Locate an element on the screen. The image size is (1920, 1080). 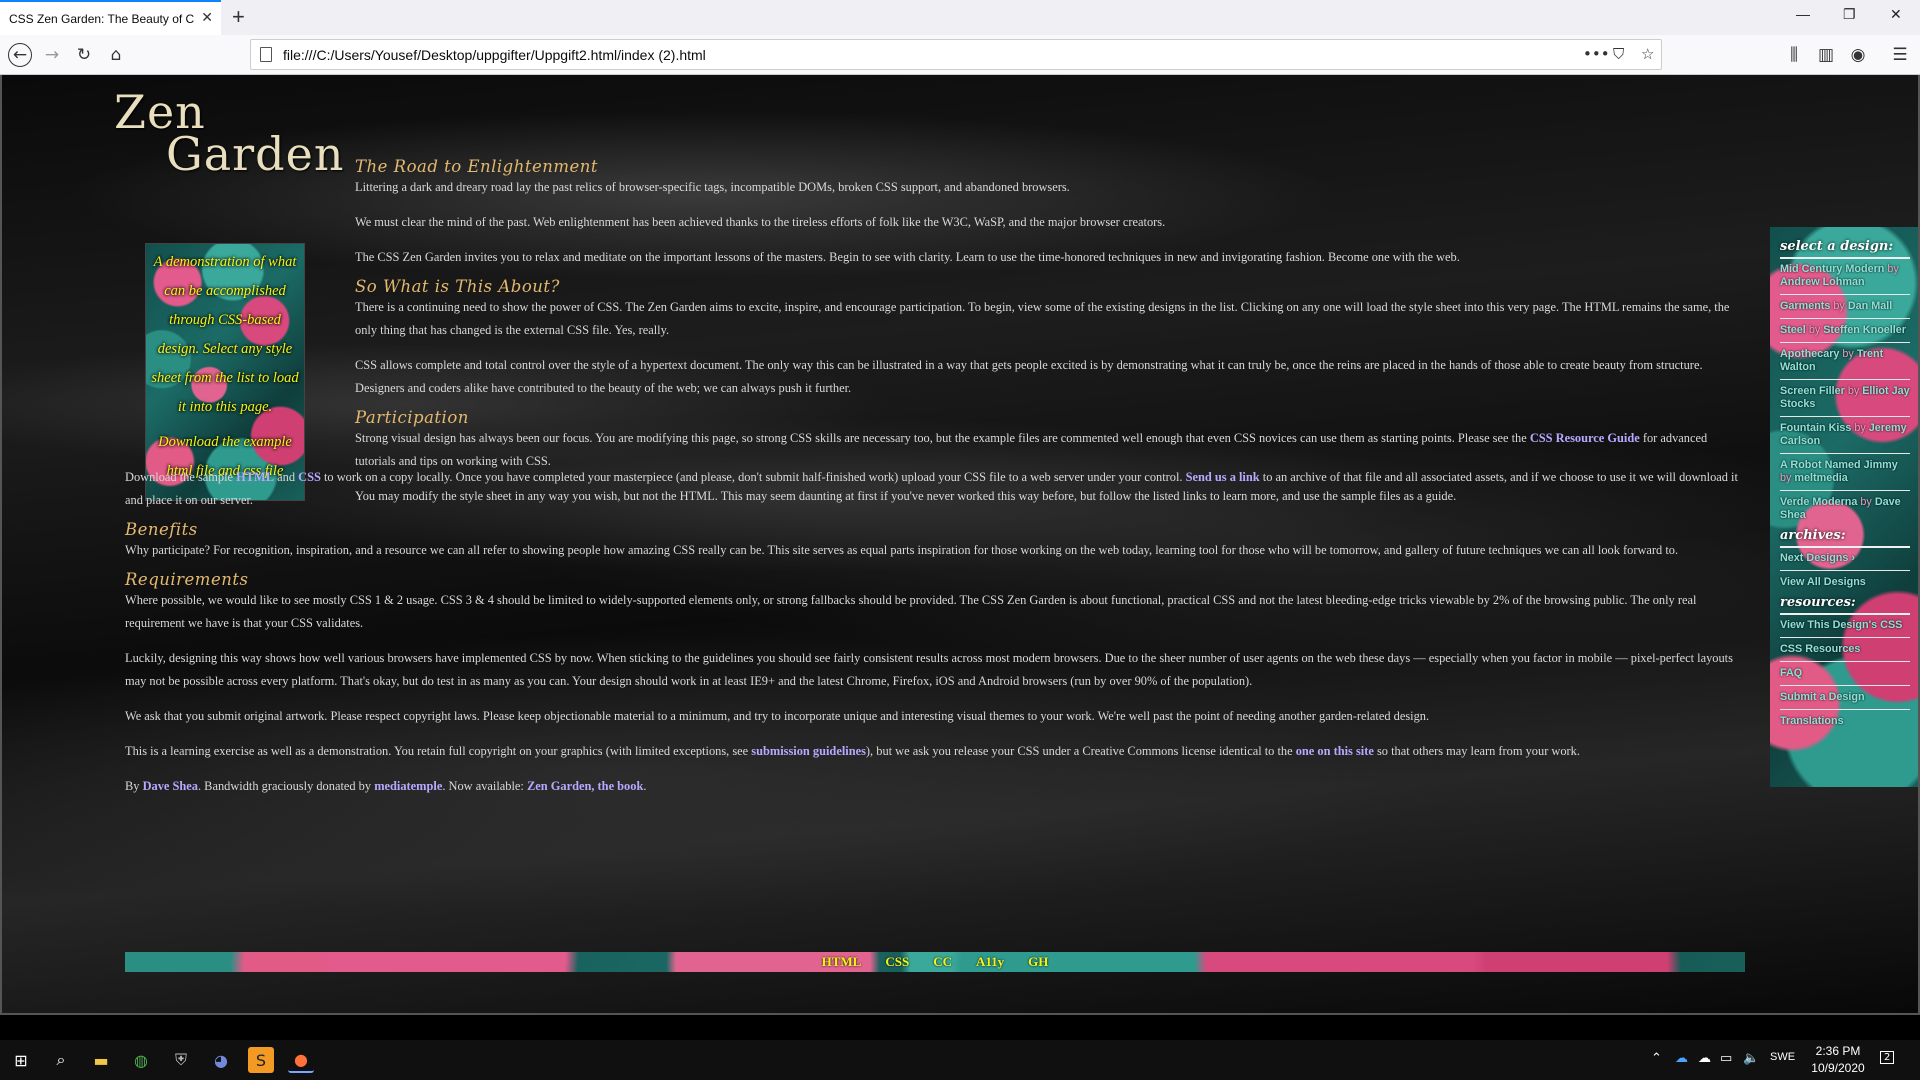
heading-participation: Participation is located at coordinates (412, 417).